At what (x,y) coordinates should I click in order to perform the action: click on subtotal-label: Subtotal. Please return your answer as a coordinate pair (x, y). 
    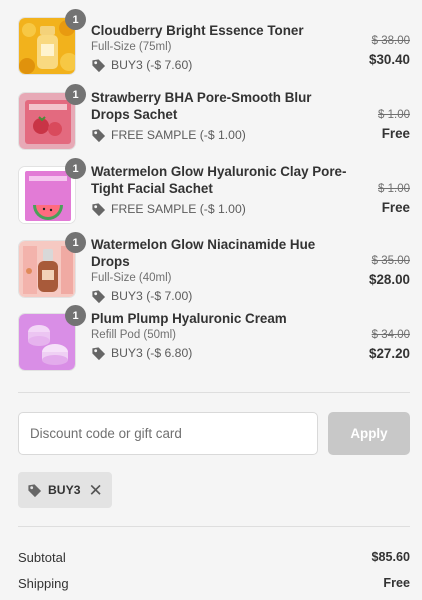
    Looking at the image, I should click on (42, 557).